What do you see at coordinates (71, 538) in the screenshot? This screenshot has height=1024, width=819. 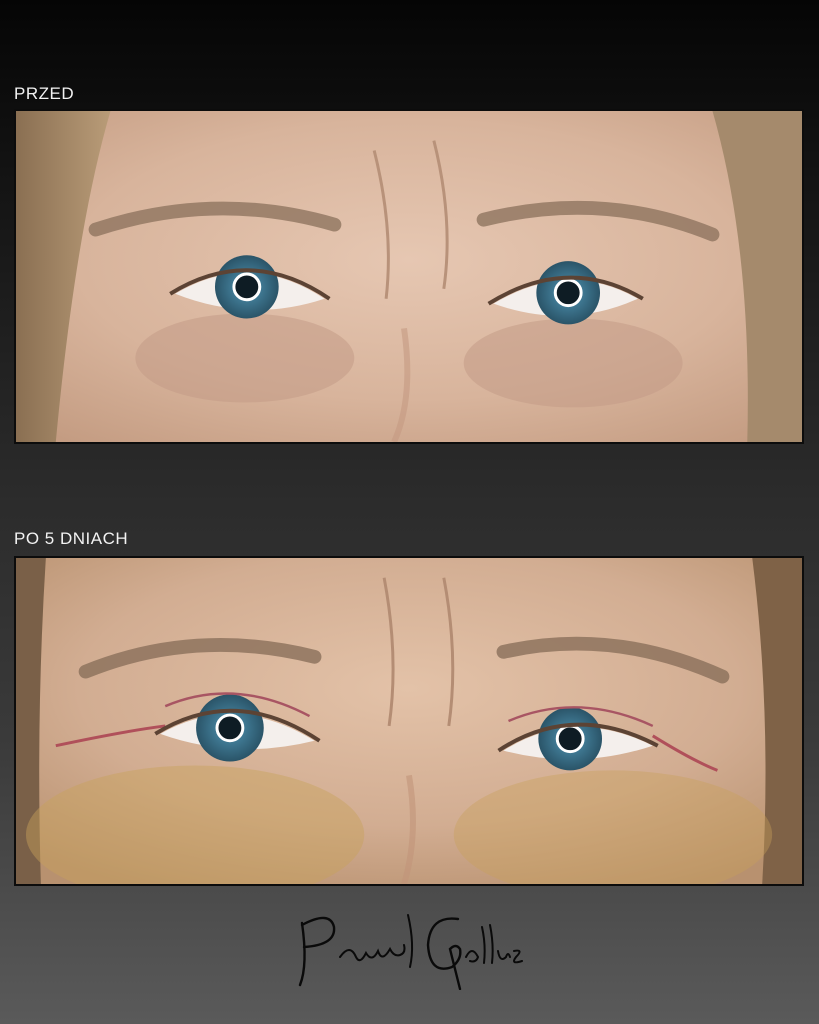 I see `after-label: PO 5 DNIACH` at bounding box center [71, 538].